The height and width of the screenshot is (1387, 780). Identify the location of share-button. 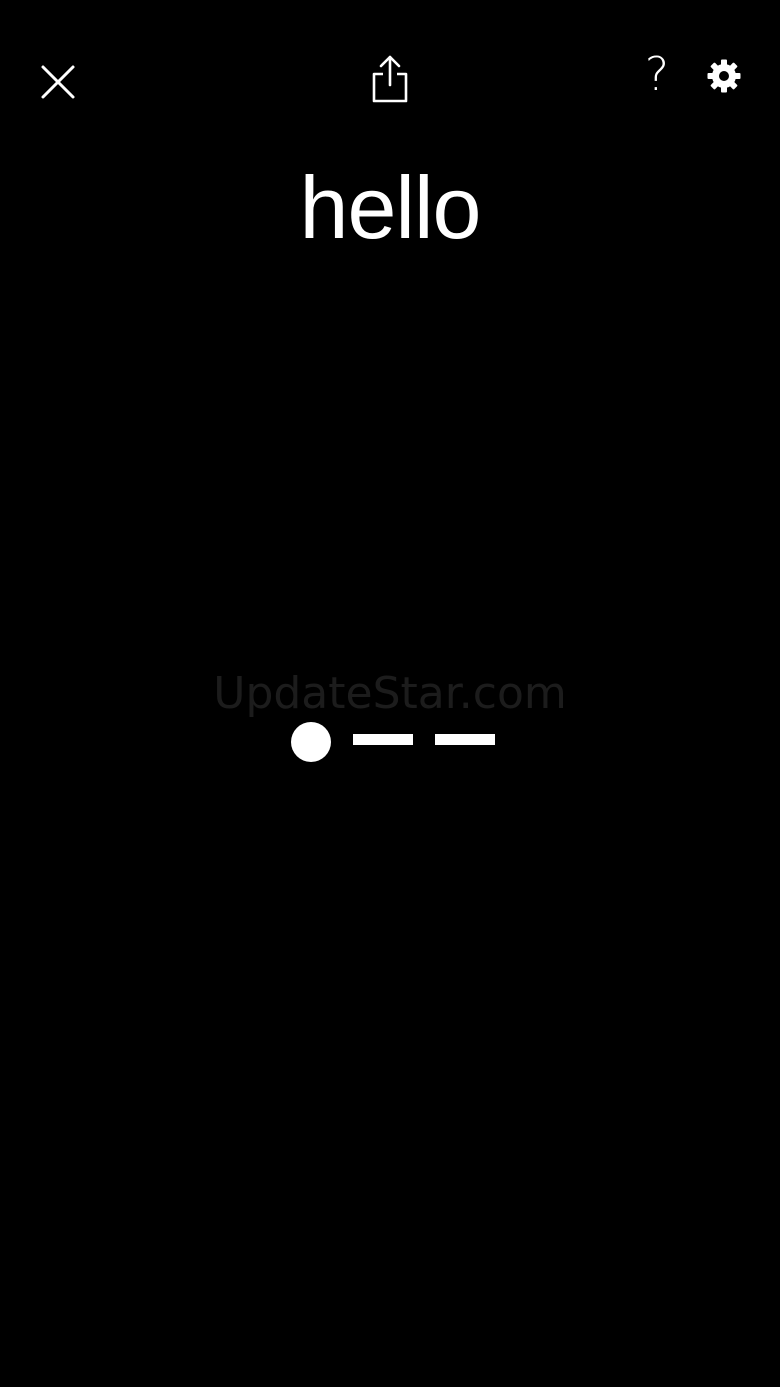
(390, 79).